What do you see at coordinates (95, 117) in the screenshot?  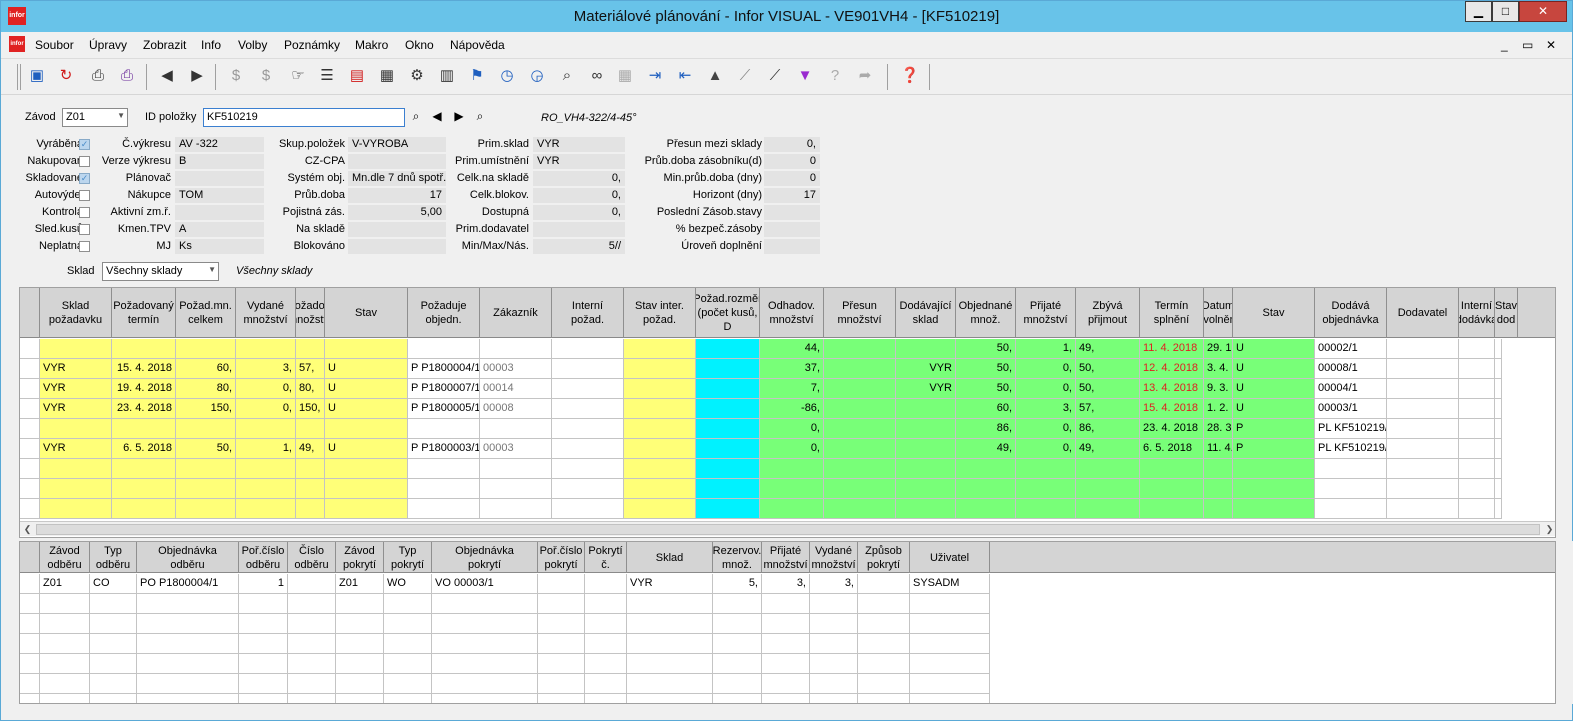 I see `zavod-combo: Z01 ▼` at bounding box center [95, 117].